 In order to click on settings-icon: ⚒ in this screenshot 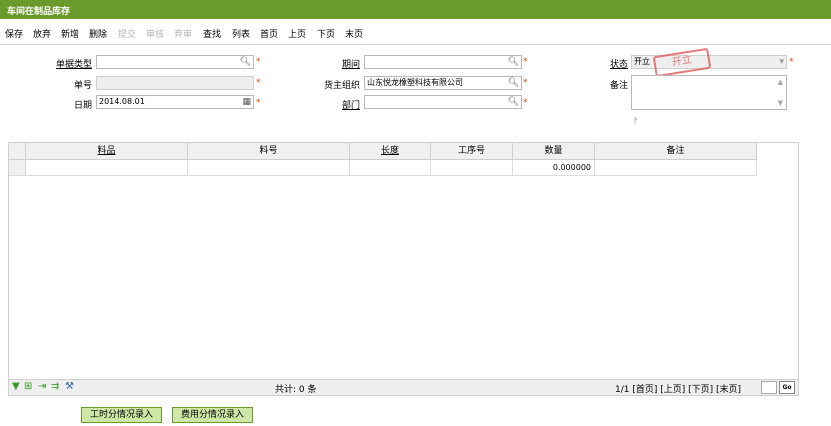, I will do `click(69, 386)`.